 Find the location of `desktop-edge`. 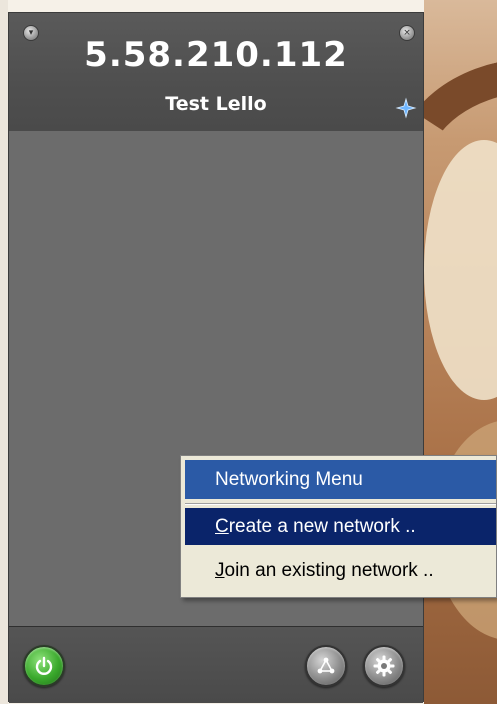

desktop-edge is located at coordinates (4, 352).